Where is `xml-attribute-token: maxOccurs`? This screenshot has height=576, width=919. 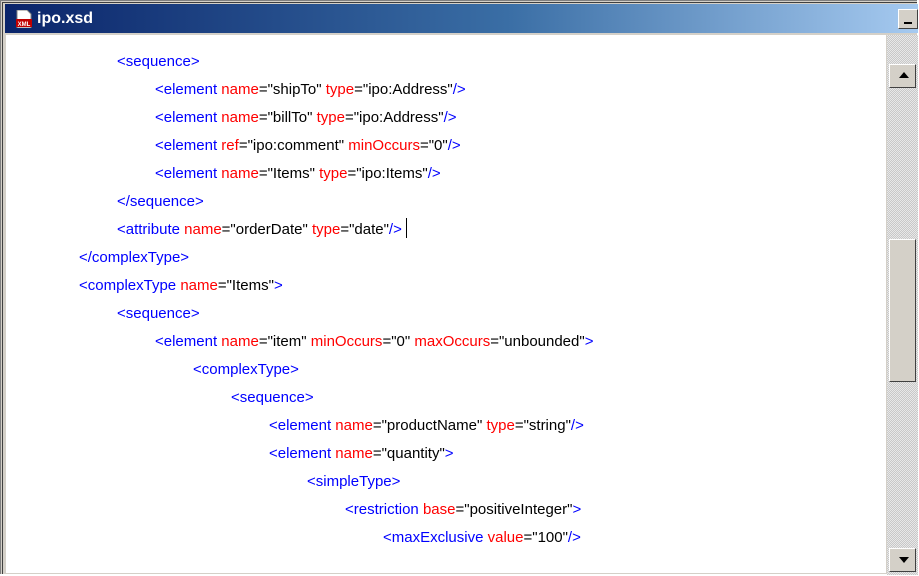
xml-attribute-token: maxOccurs is located at coordinates (452, 341).